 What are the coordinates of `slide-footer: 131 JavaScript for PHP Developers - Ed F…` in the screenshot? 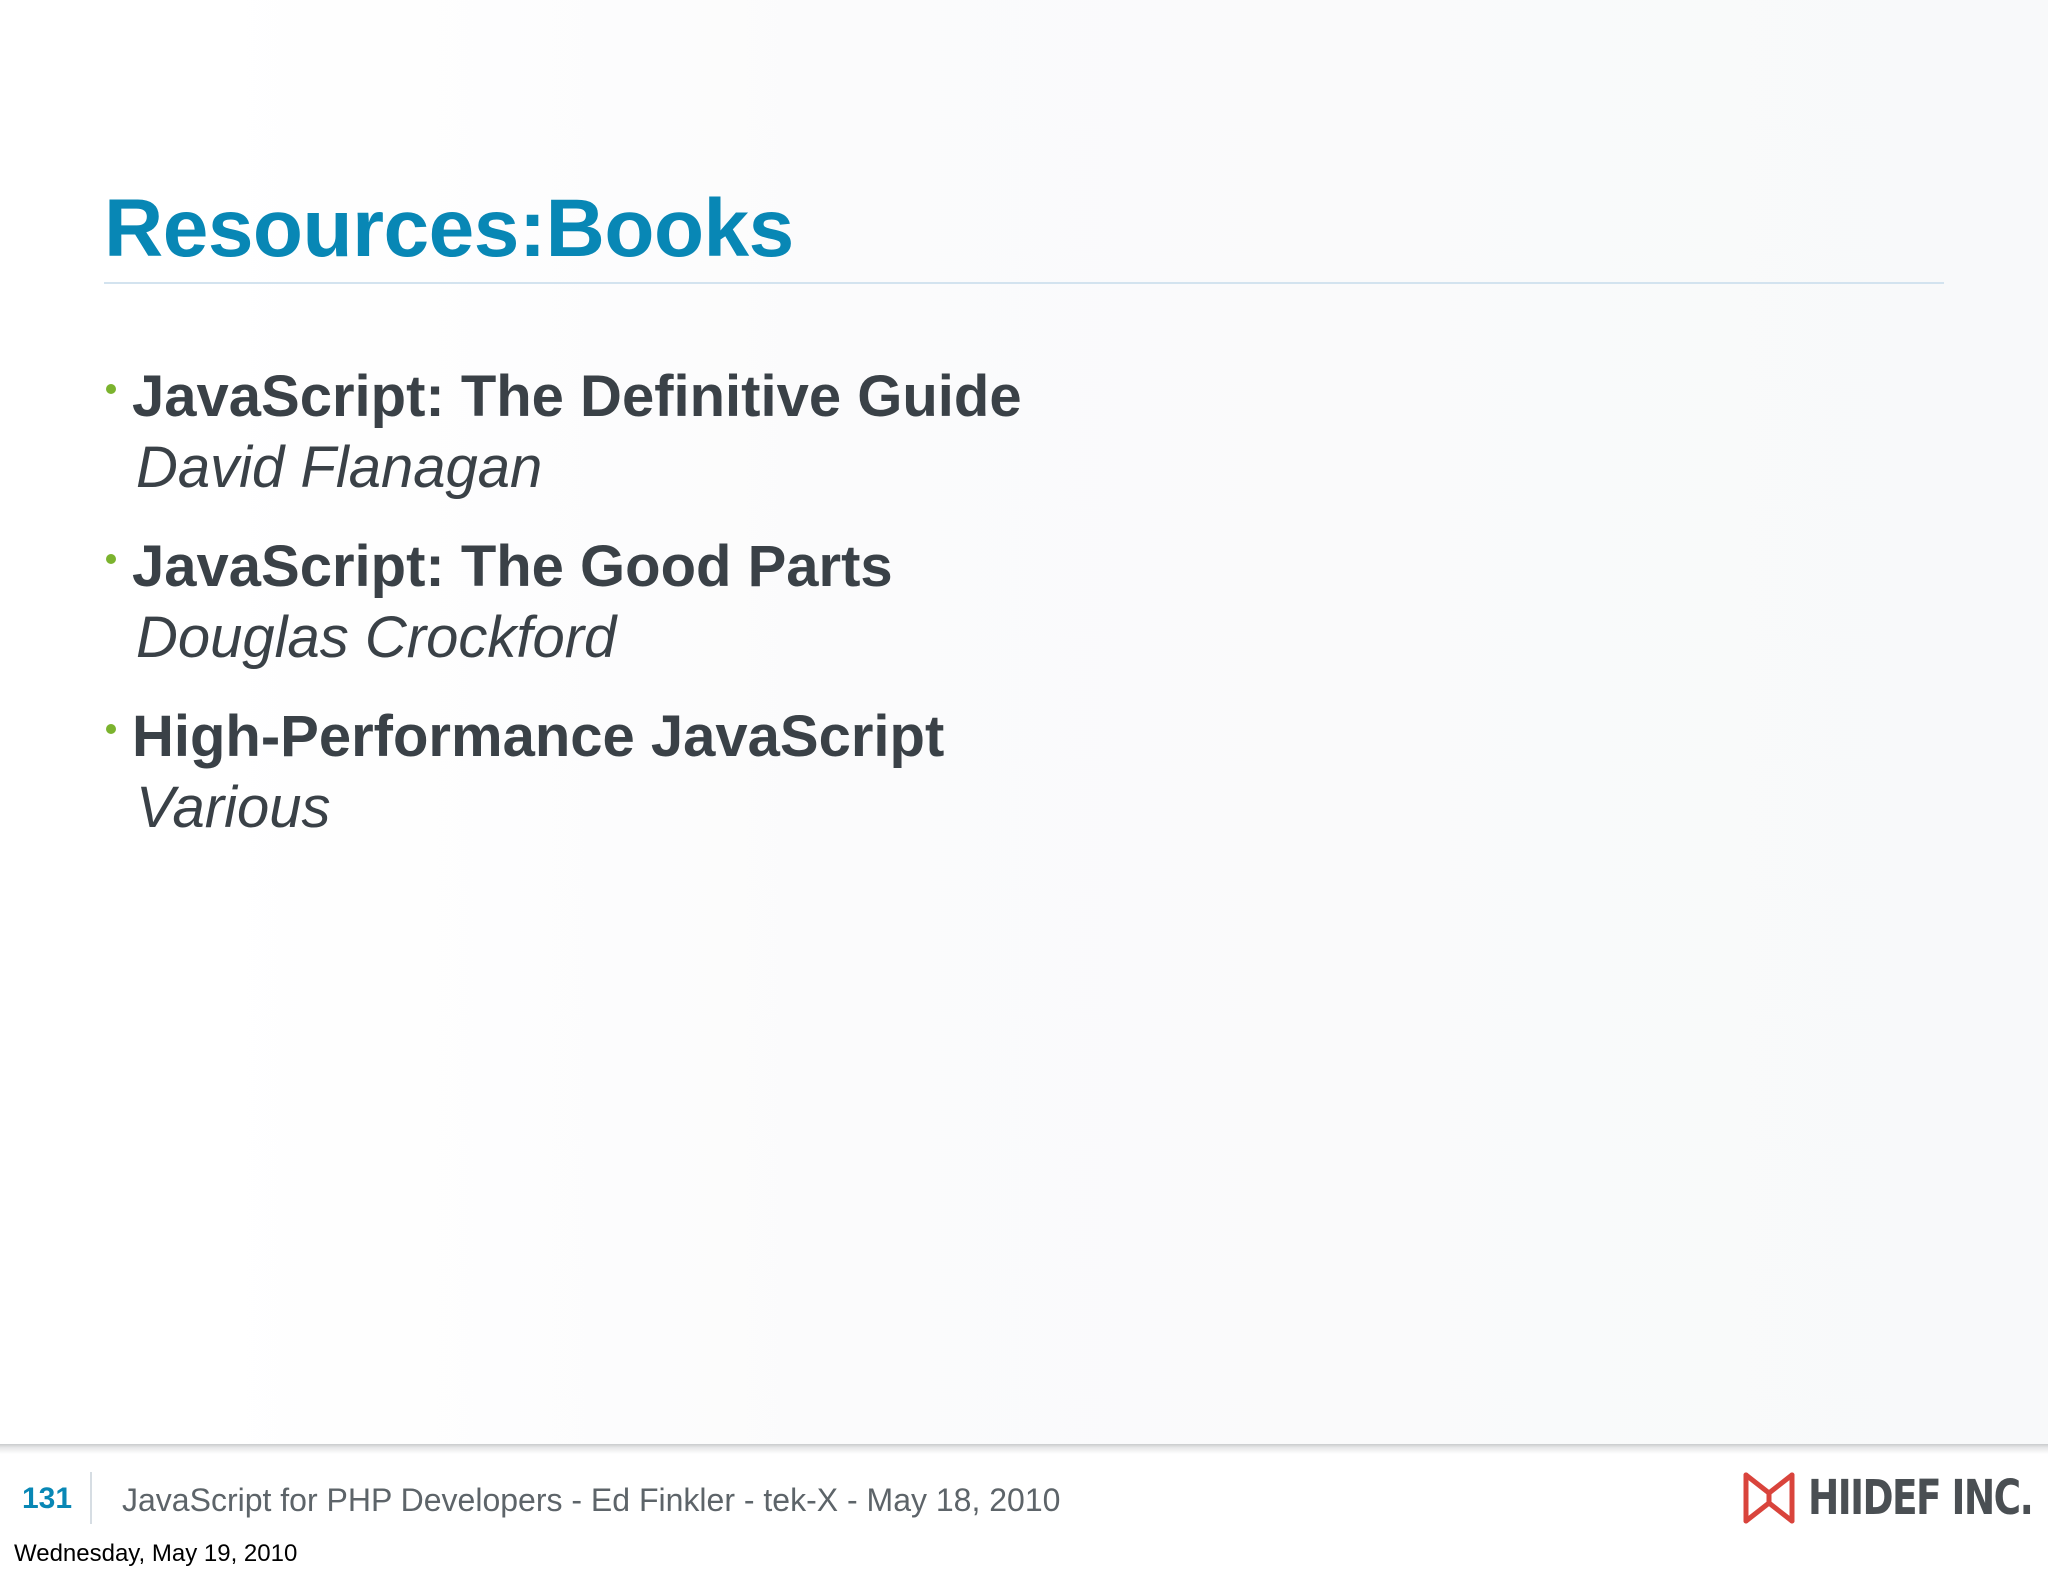 It's located at (1024, 1510).